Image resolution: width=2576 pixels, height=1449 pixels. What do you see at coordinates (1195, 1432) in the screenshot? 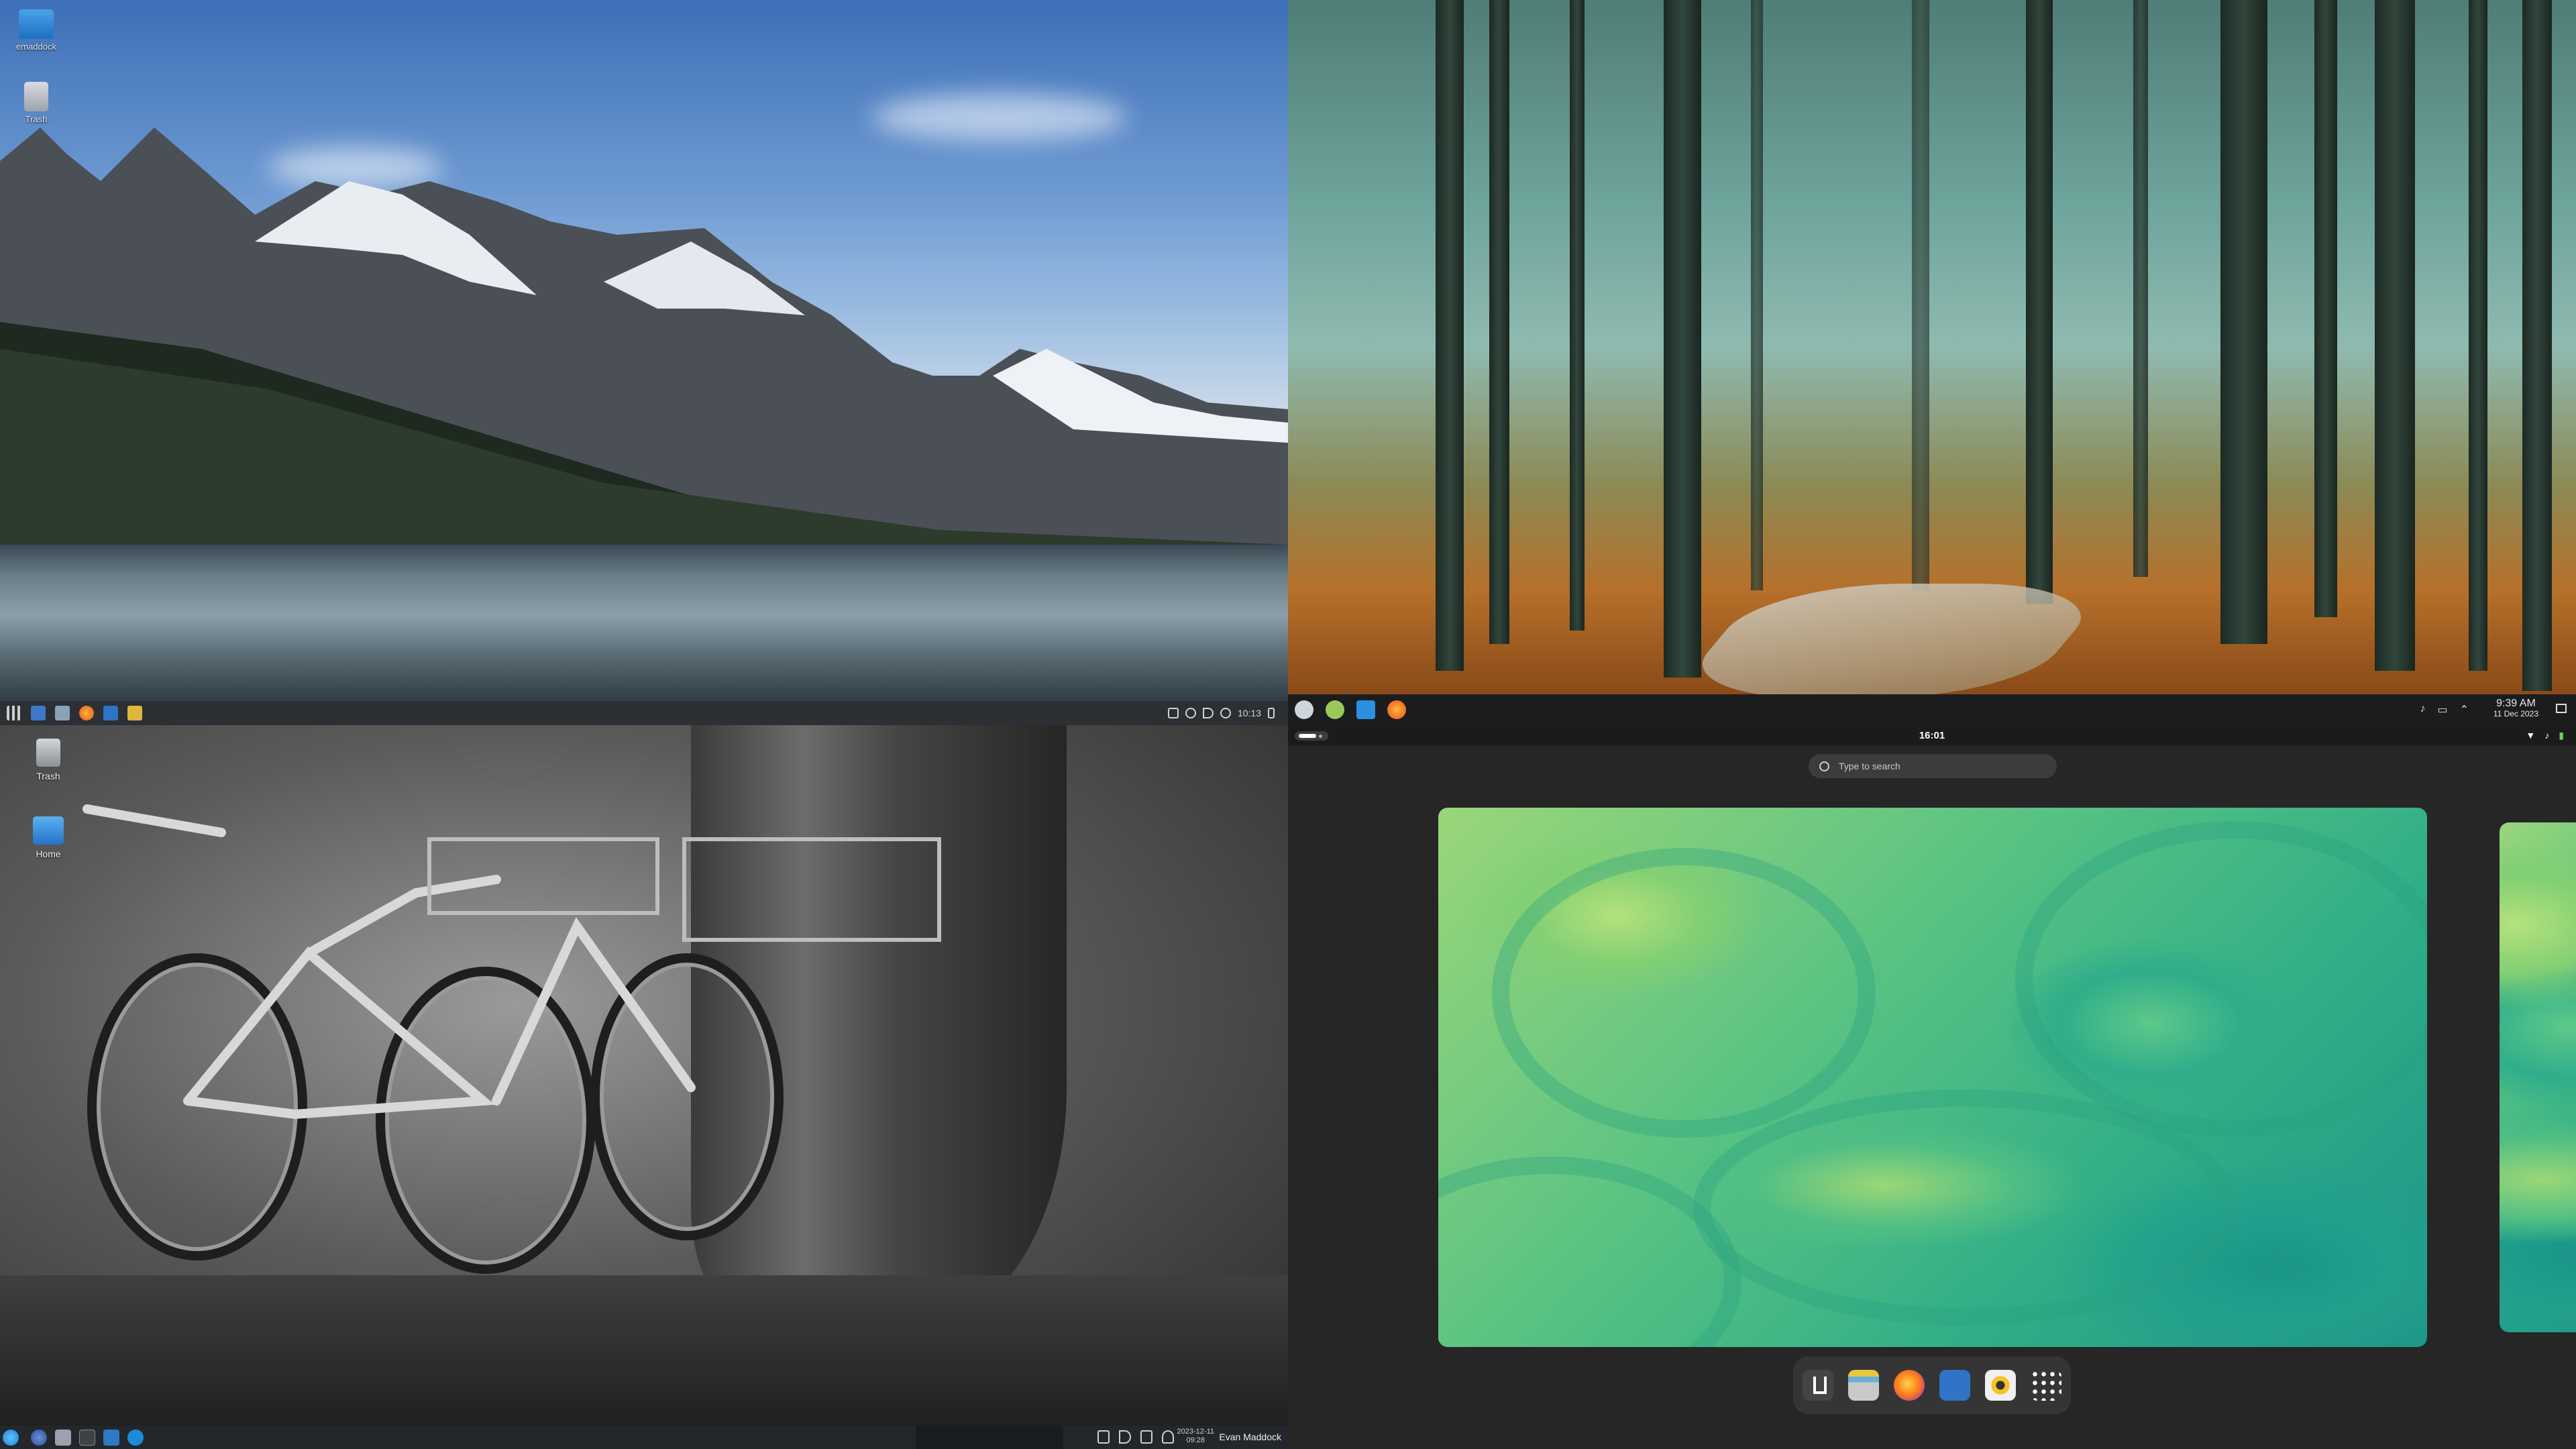
I see `clock-date: 2023-12-11` at bounding box center [1195, 1432].